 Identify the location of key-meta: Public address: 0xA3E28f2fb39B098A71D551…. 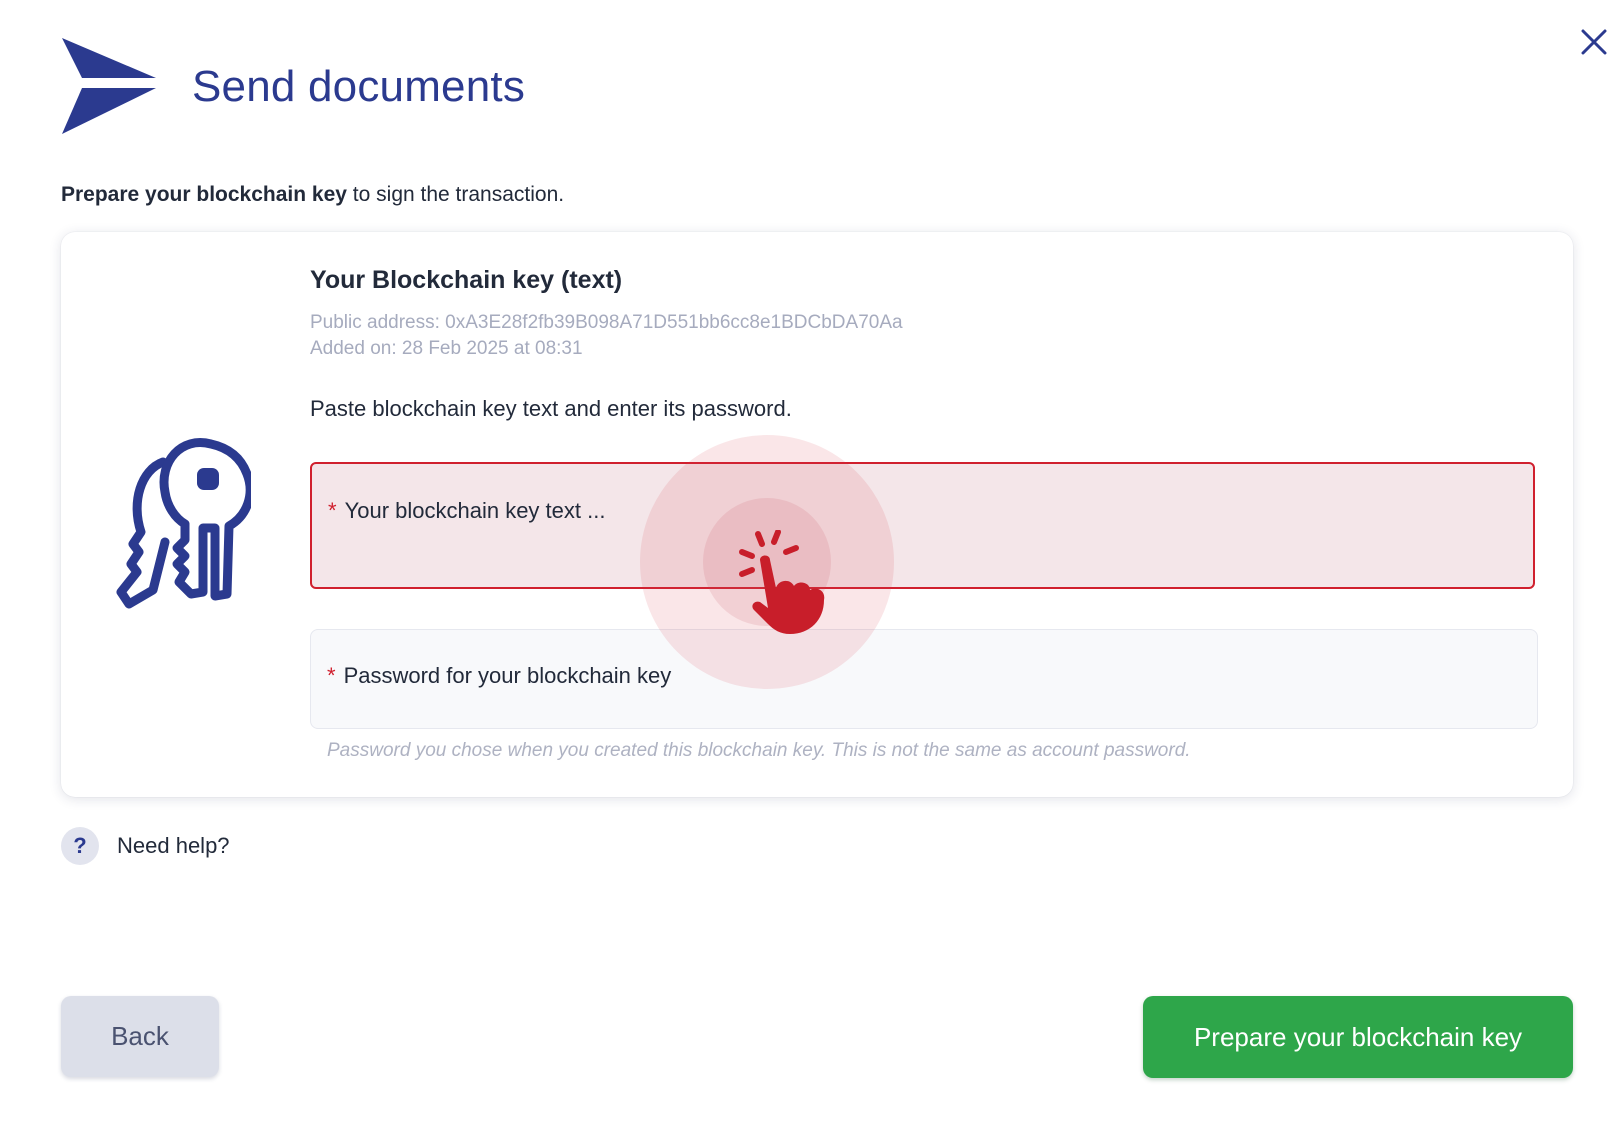
(606, 336).